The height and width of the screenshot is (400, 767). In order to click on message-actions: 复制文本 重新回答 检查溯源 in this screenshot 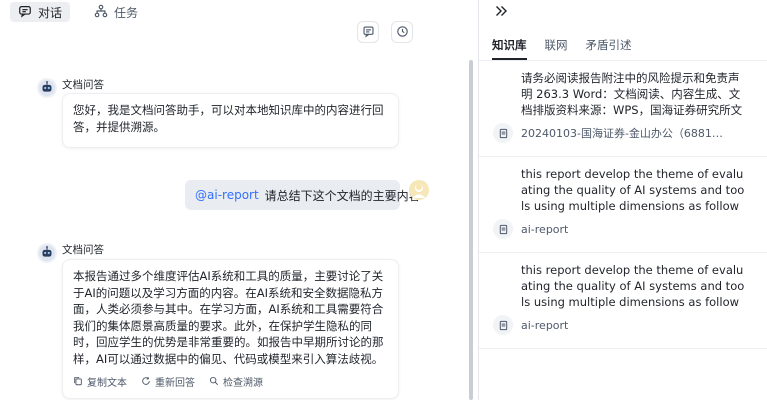, I will do `click(230, 384)`.